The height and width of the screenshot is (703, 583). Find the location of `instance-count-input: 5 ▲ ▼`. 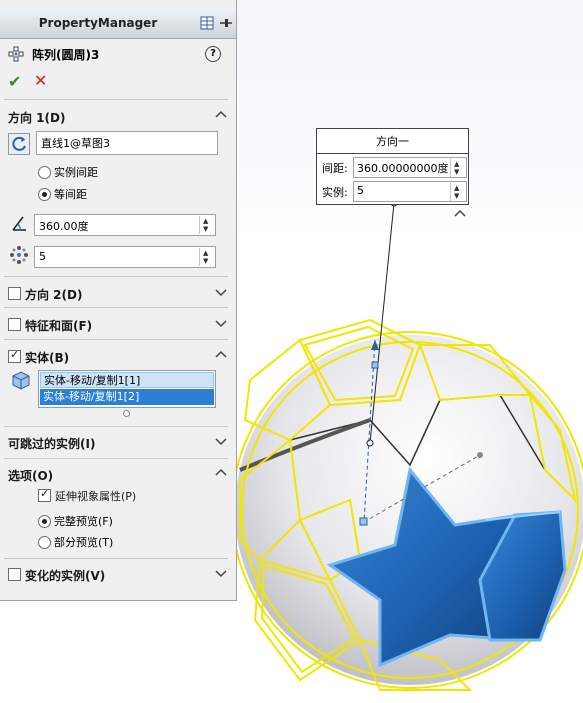

instance-count-input: 5 ▲ ▼ is located at coordinates (125, 257).